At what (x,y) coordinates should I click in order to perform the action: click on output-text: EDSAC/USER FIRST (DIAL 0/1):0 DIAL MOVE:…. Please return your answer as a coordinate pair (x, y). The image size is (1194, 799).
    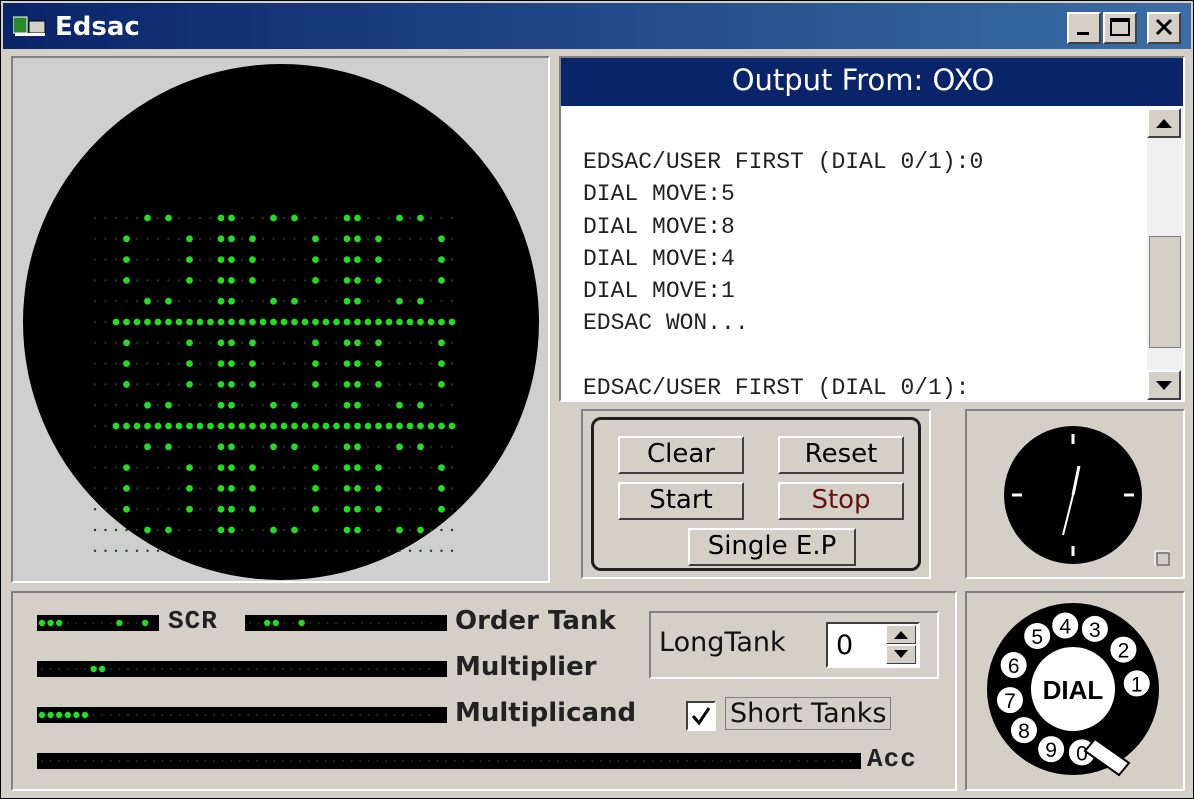
    Looking at the image, I should click on (783, 275).